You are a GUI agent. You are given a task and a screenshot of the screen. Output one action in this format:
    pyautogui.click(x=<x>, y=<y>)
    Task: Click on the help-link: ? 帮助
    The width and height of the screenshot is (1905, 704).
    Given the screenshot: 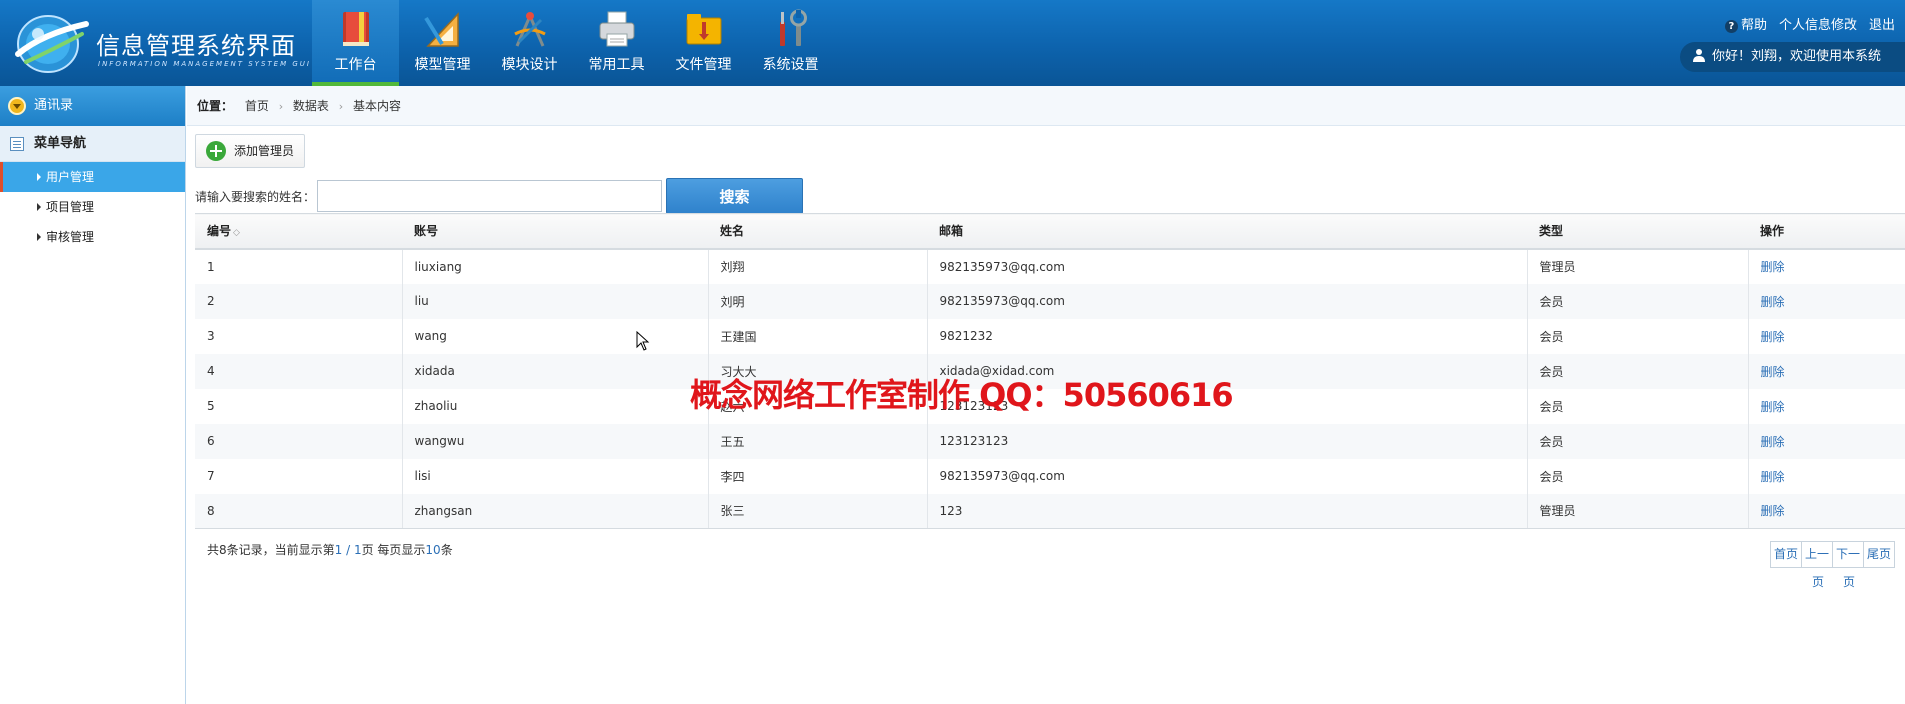 What is the action you would take?
    pyautogui.click(x=1745, y=23)
    